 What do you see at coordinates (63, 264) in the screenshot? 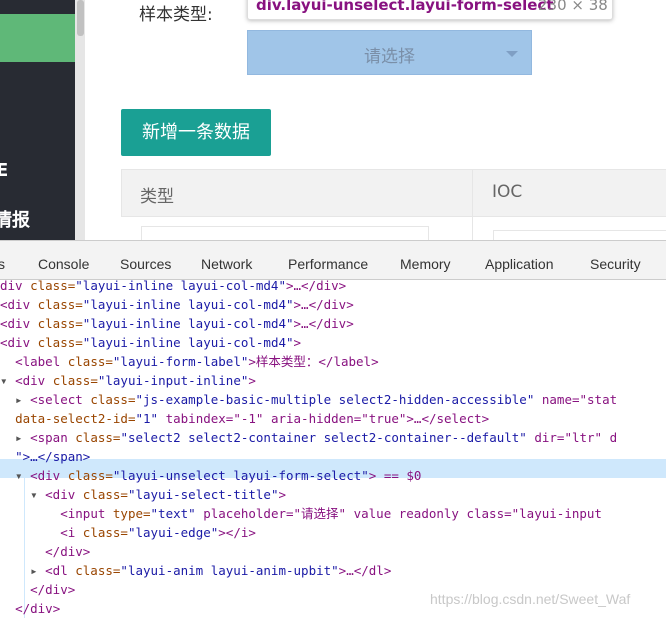
I see `tab-console: Console` at bounding box center [63, 264].